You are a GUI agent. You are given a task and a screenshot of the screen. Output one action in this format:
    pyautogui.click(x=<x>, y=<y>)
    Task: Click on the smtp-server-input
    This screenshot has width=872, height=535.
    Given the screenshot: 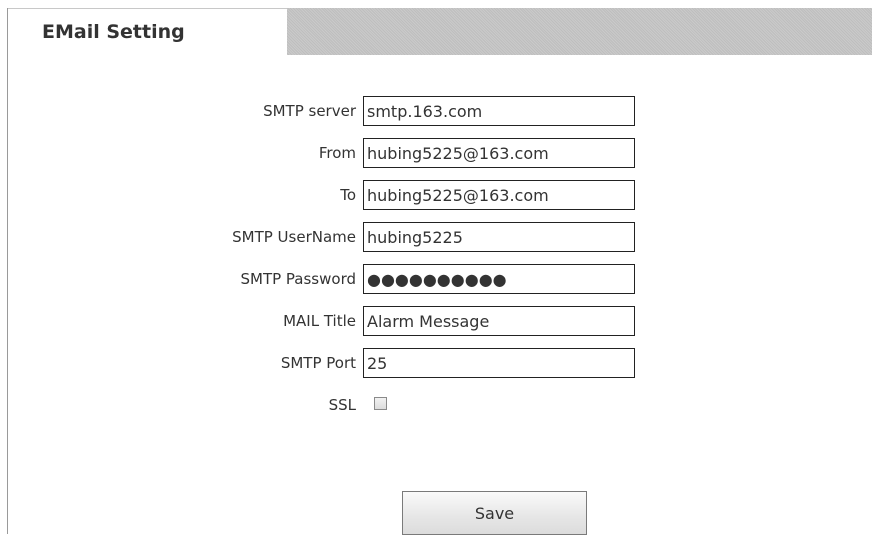 What is the action you would take?
    pyautogui.click(x=499, y=111)
    